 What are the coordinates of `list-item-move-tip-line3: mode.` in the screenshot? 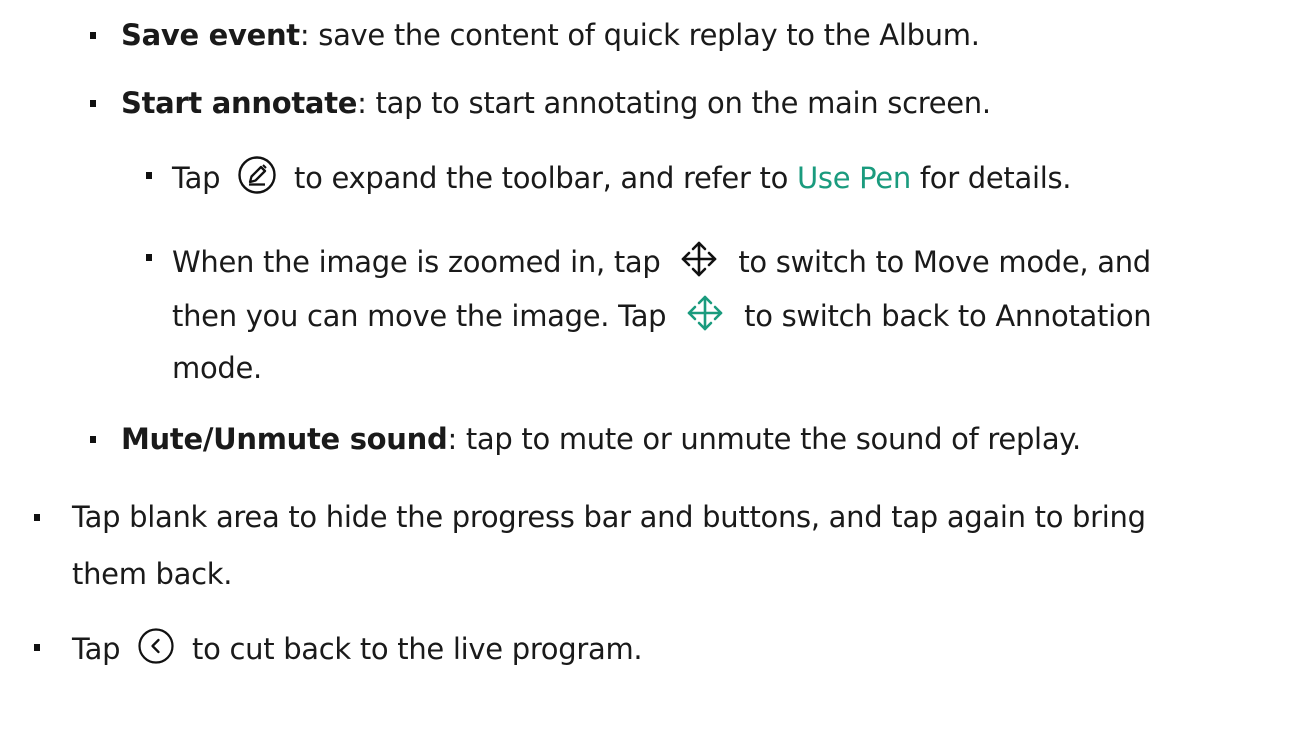 It's located at (217, 368).